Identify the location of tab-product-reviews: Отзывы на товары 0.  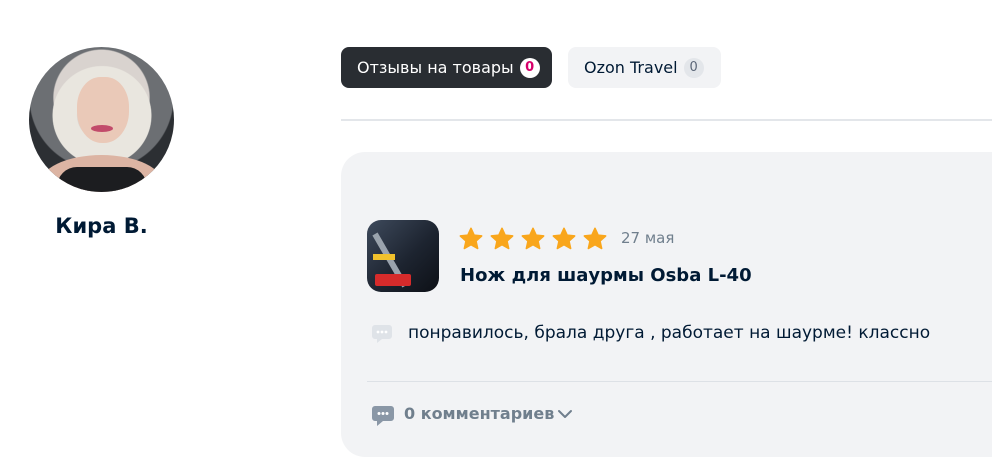
(446, 67).